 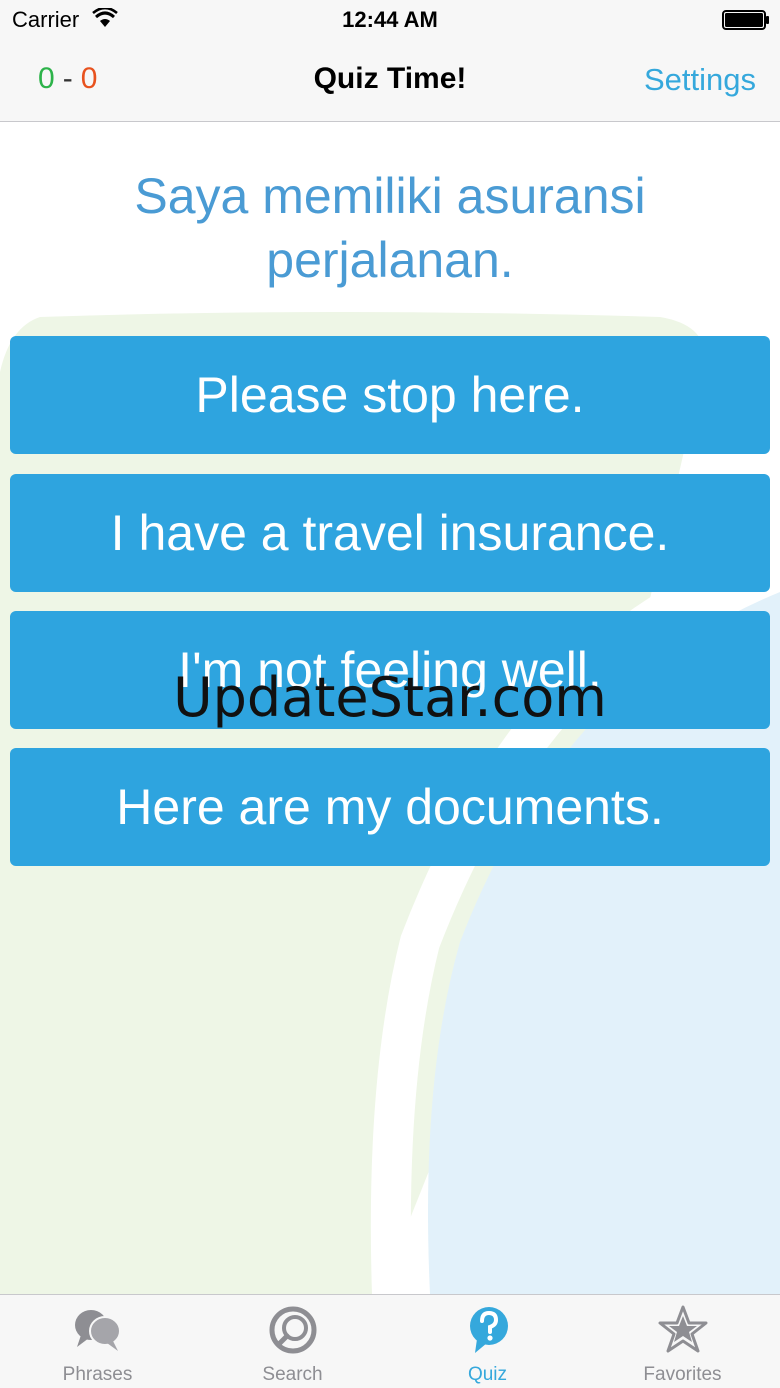 What do you see at coordinates (98, 1330) in the screenshot?
I see `speech-bubbles-icon` at bounding box center [98, 1330].